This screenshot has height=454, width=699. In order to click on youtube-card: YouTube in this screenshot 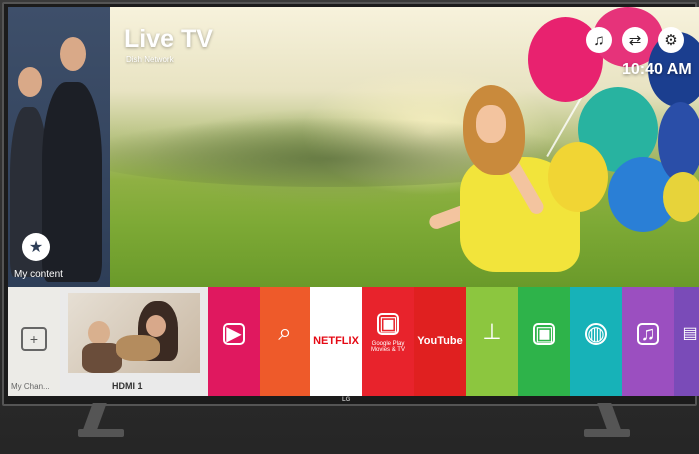, I will do `click(440, 341)`.